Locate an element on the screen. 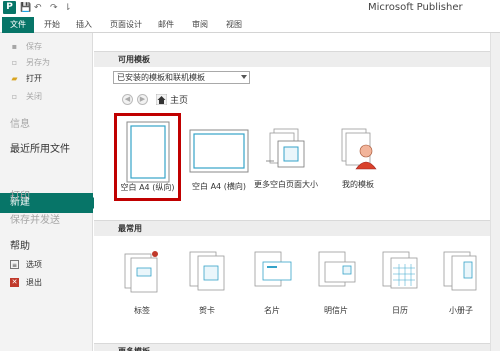  template-more-page-sizes: 更多空白页面大小 is located at coordinates (286, 165).